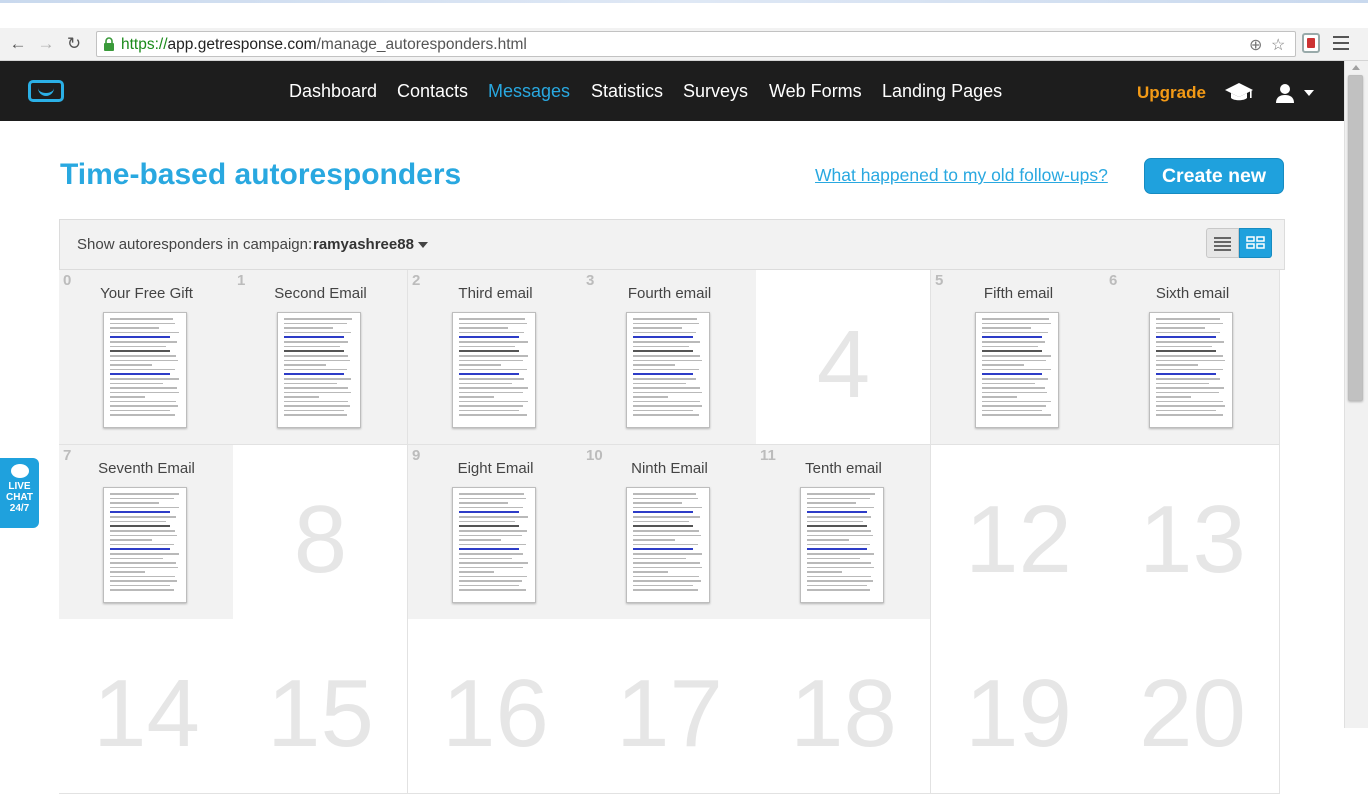 The image size is (1368, 794). Describe the element at coordinates (19, 508) in the screenshot. I see `livechat-line3: 24/7` at that location.